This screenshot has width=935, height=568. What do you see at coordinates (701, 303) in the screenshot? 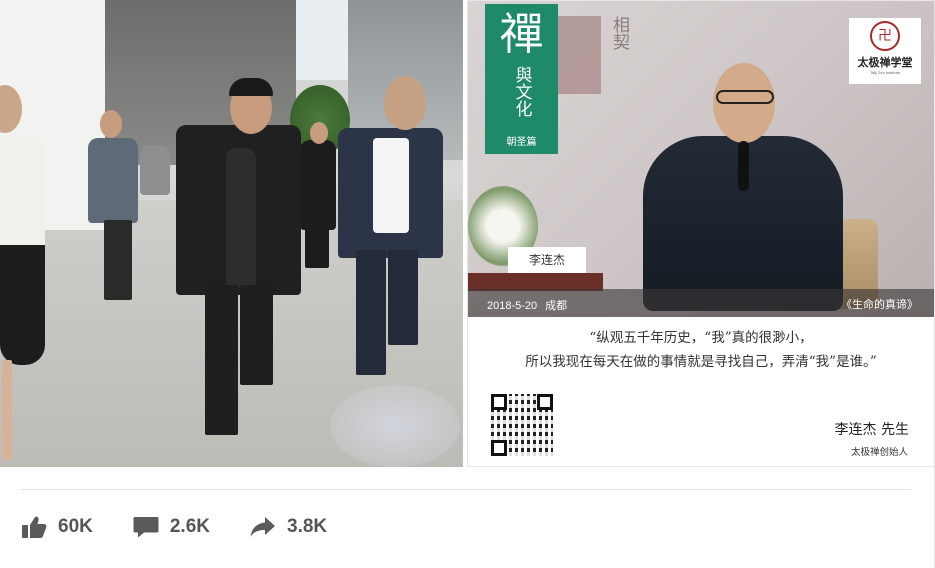
I see `poster-caption-bar: 2018-5-20 成都 《生命的真谛》` at bounding box center [701, 303].